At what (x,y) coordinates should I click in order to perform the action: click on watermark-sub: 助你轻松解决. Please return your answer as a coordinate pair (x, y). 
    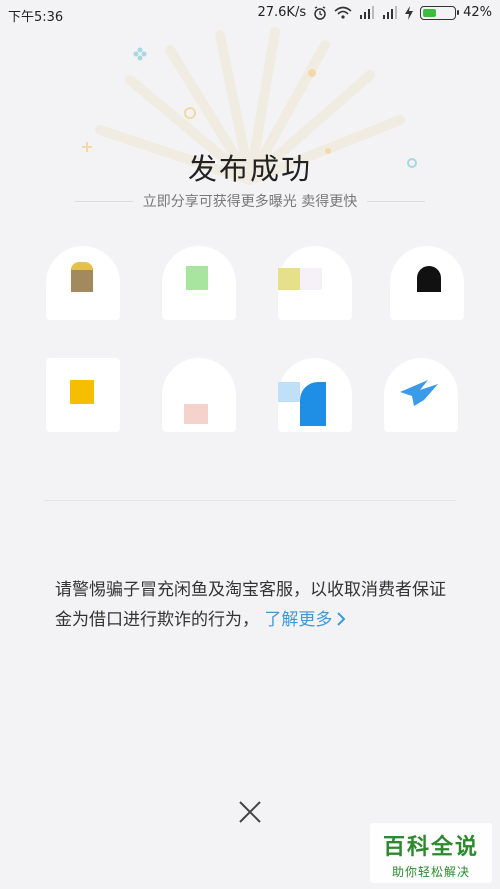
    Looking at the image, I should click on (430, 872).